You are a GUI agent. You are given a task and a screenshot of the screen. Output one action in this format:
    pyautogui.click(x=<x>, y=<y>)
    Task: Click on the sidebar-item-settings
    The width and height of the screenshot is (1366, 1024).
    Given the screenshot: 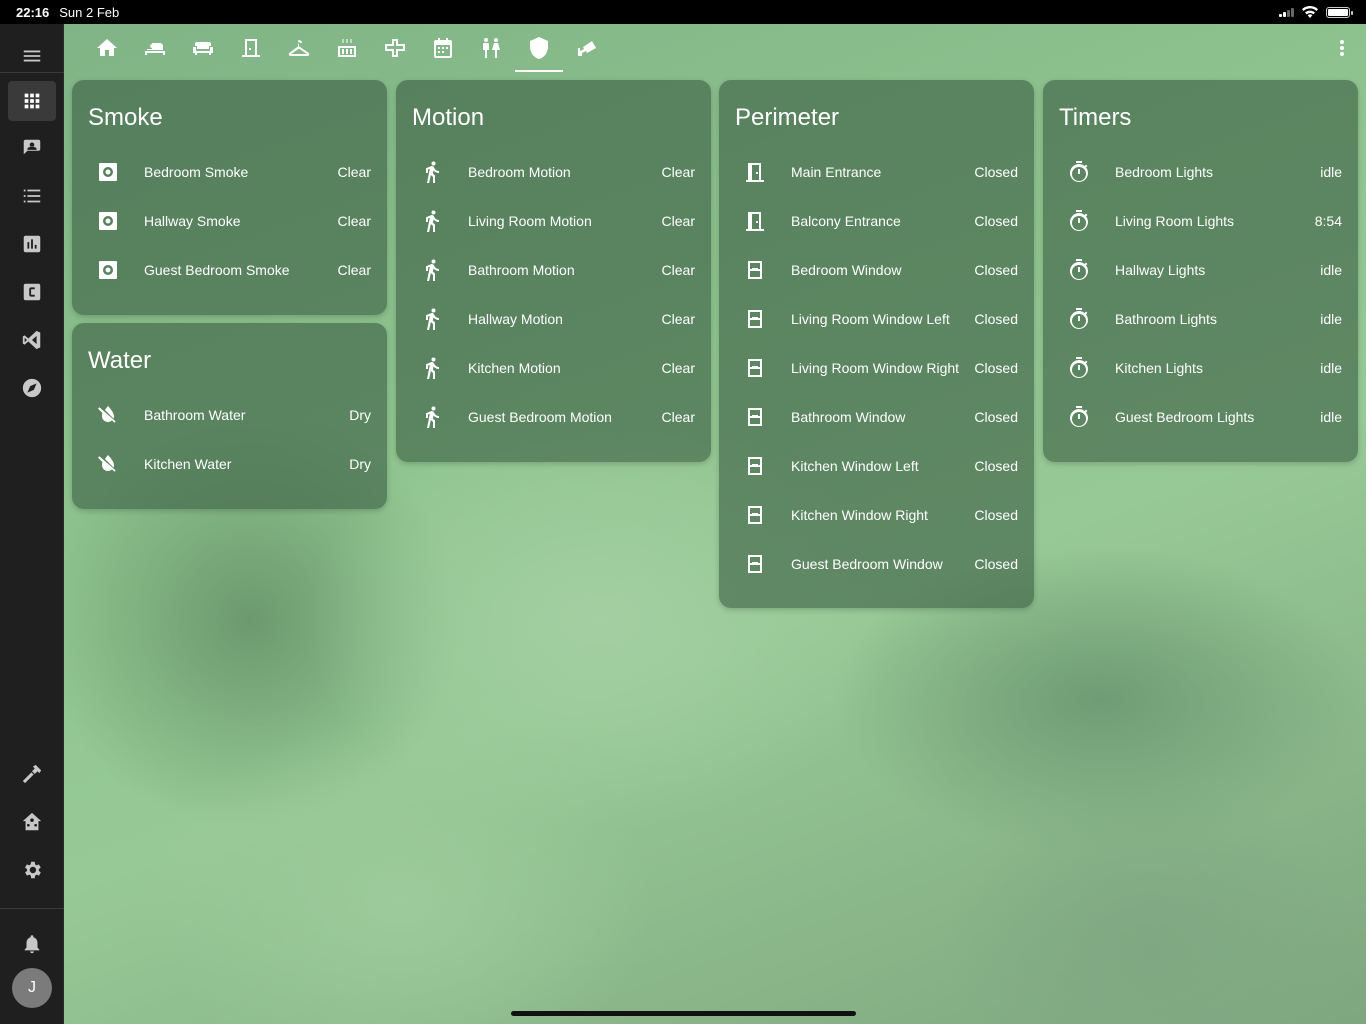 What is the action you would take?
    pyautogui.click(x=32, y=870)
    